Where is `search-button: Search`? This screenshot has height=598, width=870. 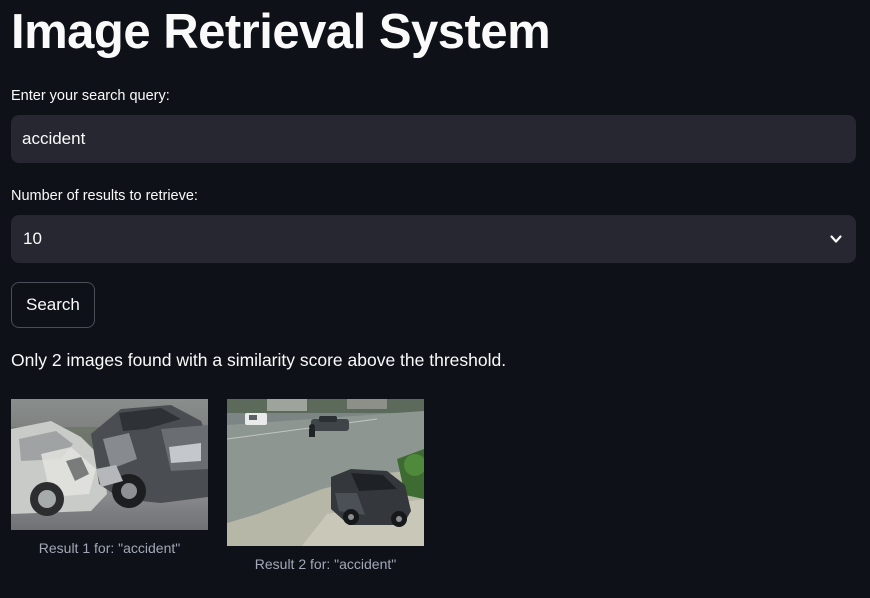
search-button: Search is located at coordinates (53, 305).